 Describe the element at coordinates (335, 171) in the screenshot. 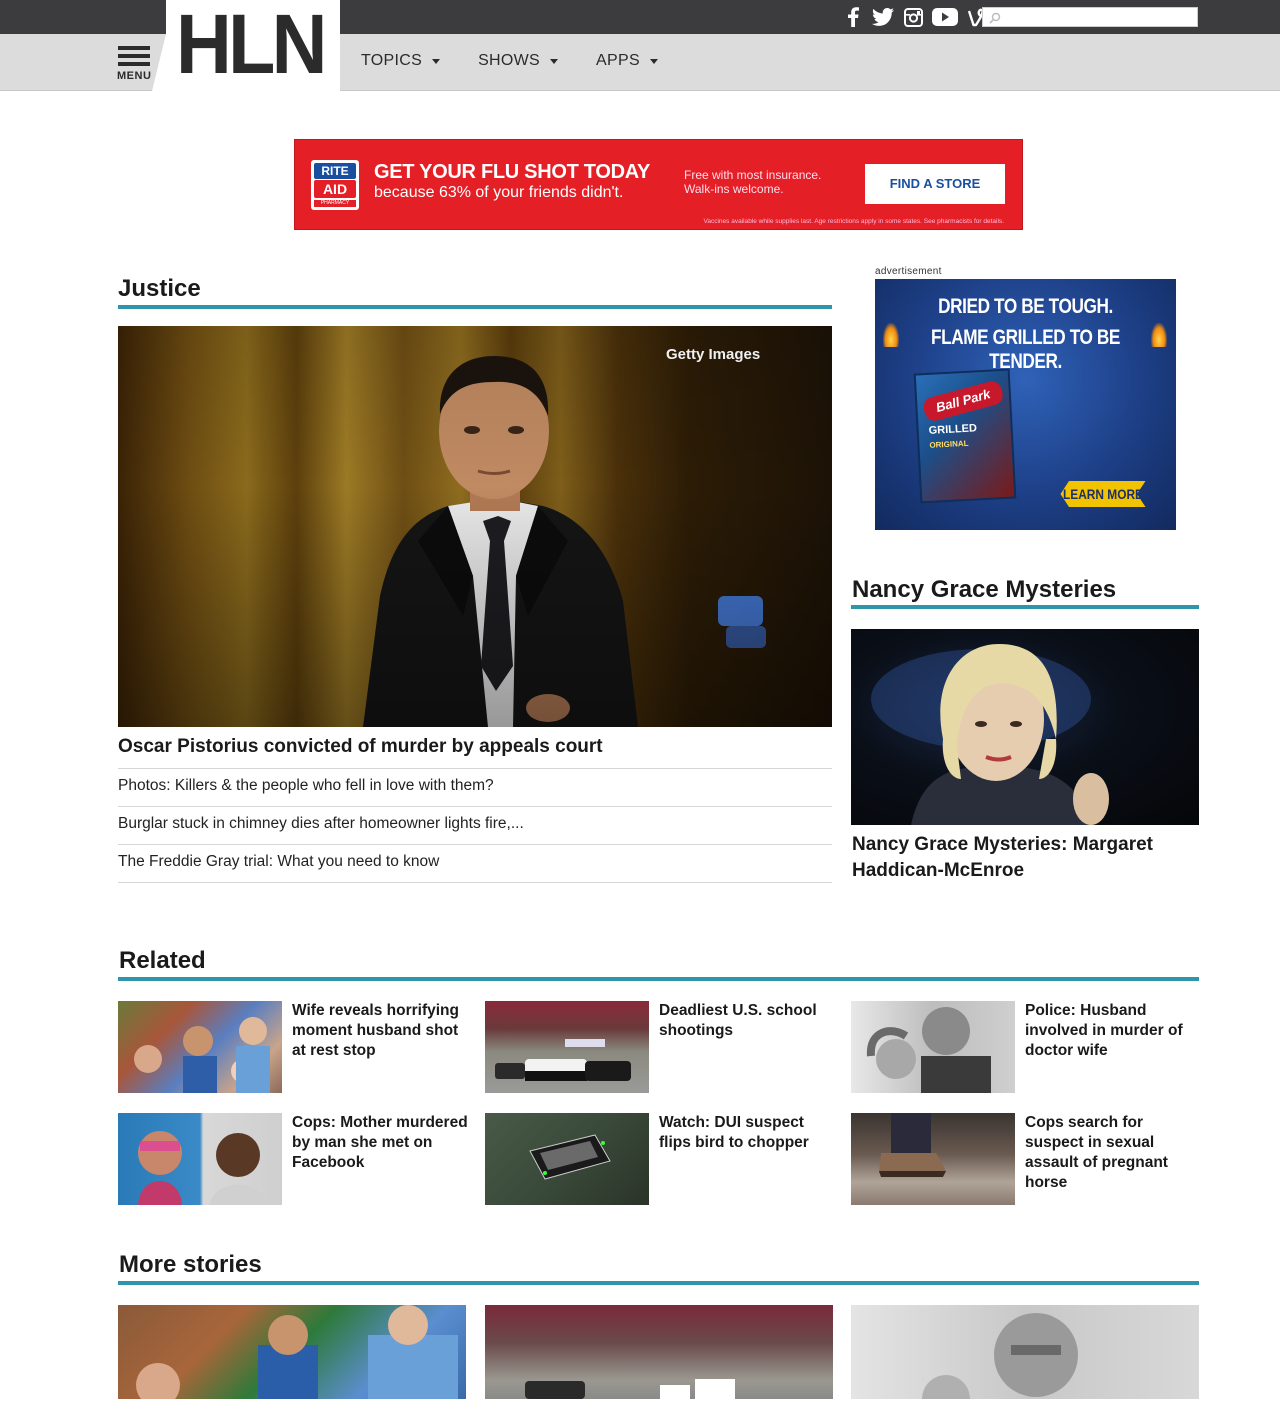

I see `rite-aid-logo-top: RITE` at that location.